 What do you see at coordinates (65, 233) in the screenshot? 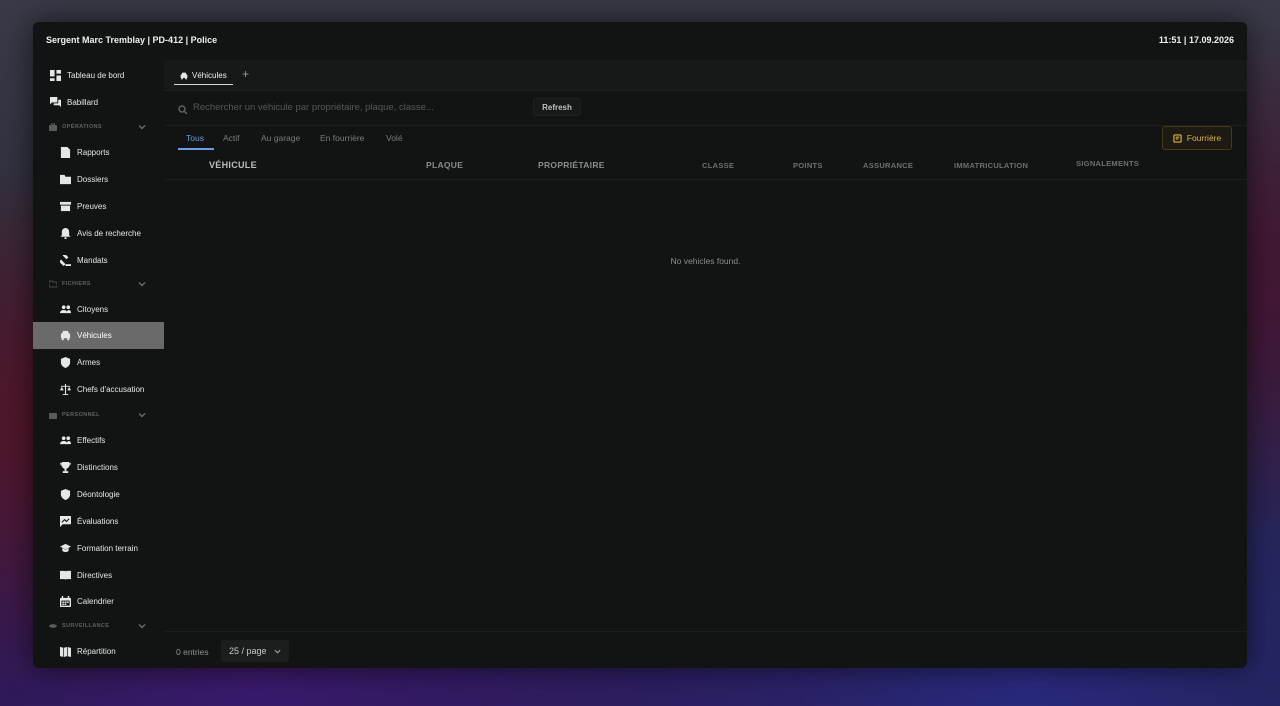
I see `bell-icon` at bounding box center [65, 233].